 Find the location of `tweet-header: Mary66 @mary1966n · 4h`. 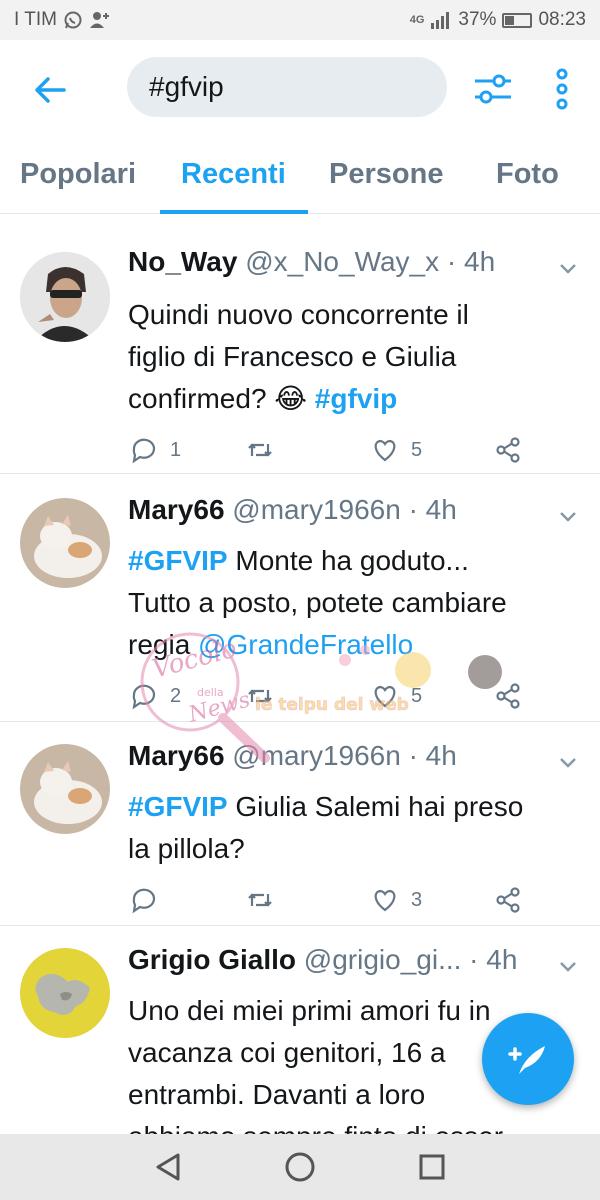

tweet-header: Mary66 @mary1966n · 4h is located at coordinates (292, 756).